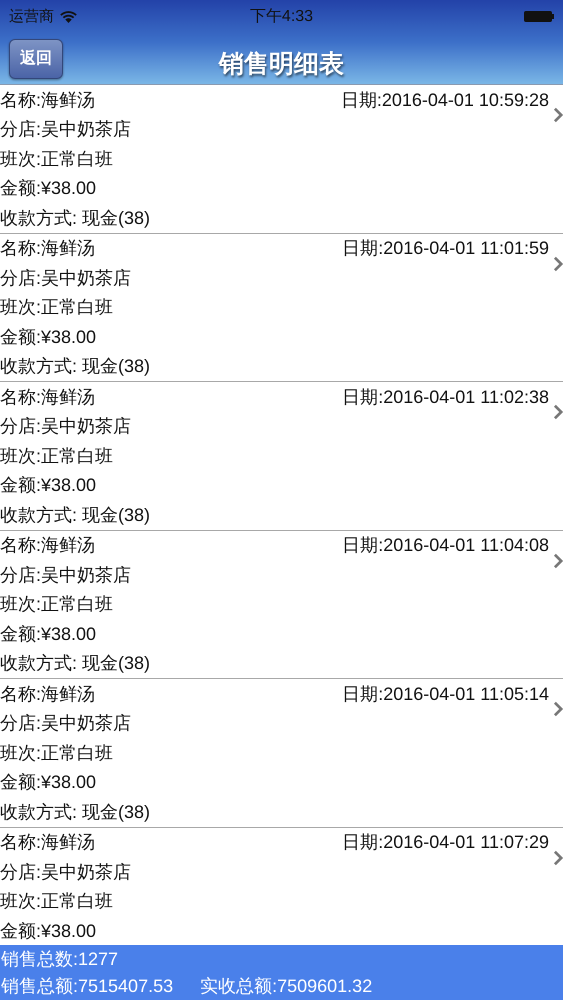  What do you see at coordinates (445, 842) in the screenshot?
I see `date-field: 日期:2016-04-01 11:07:29` at bounding box center [445, 842].